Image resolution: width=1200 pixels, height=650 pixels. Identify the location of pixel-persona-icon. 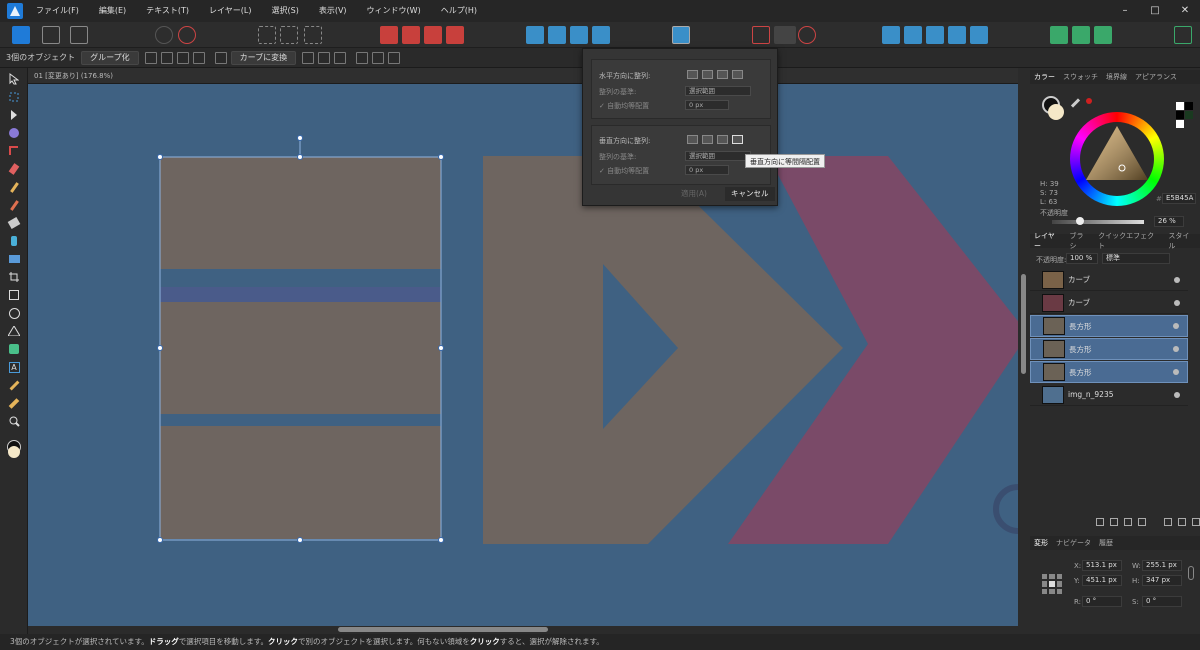
(51, 35).